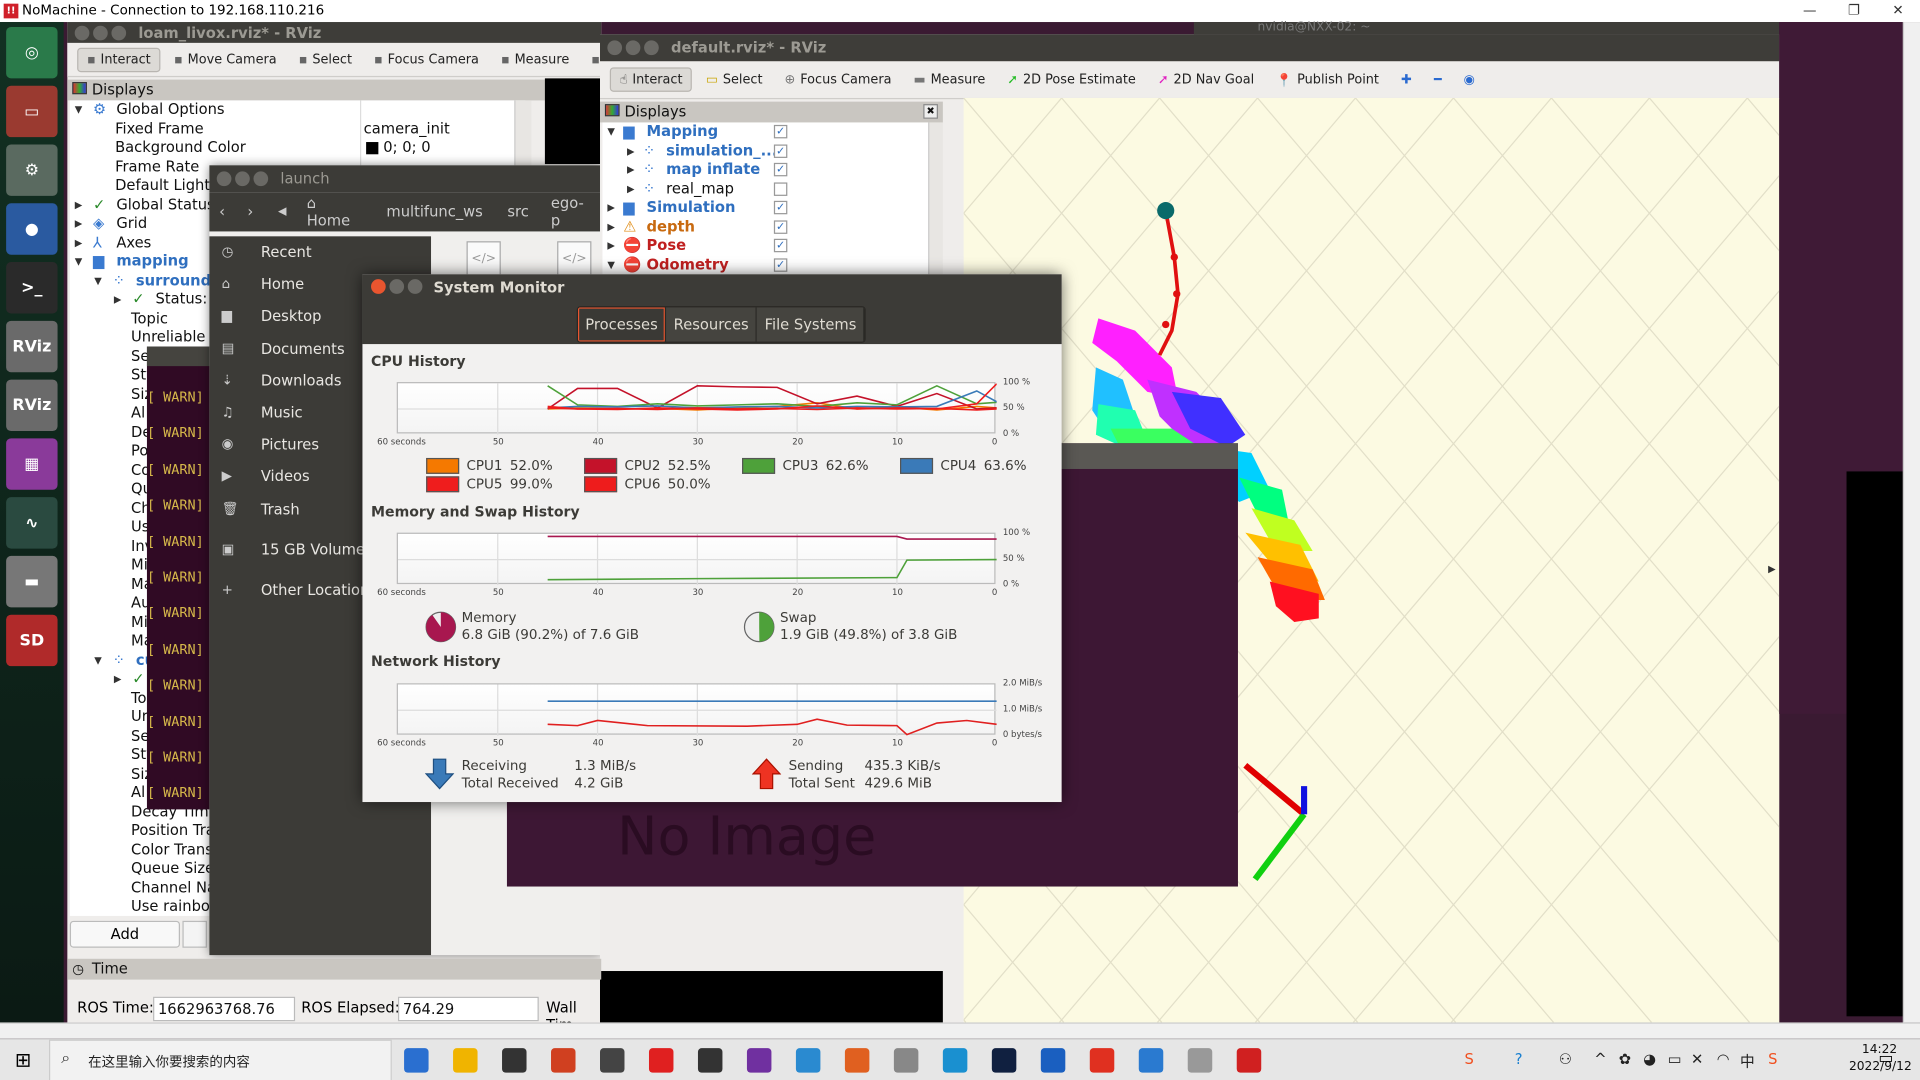  I want to click on ime-icon: 中, so click(1747, 1061).